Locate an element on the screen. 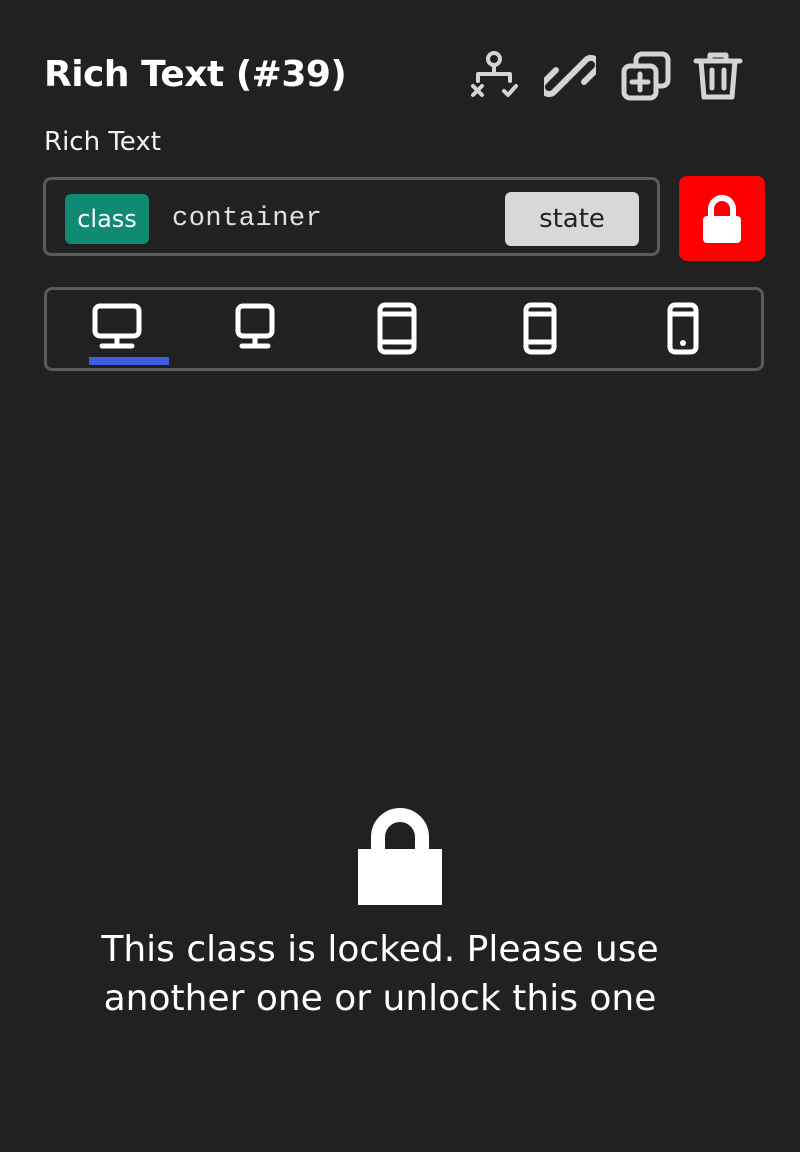 This screenshot has width=800, height=1152. lock-button is located at coordinates (722, 218).